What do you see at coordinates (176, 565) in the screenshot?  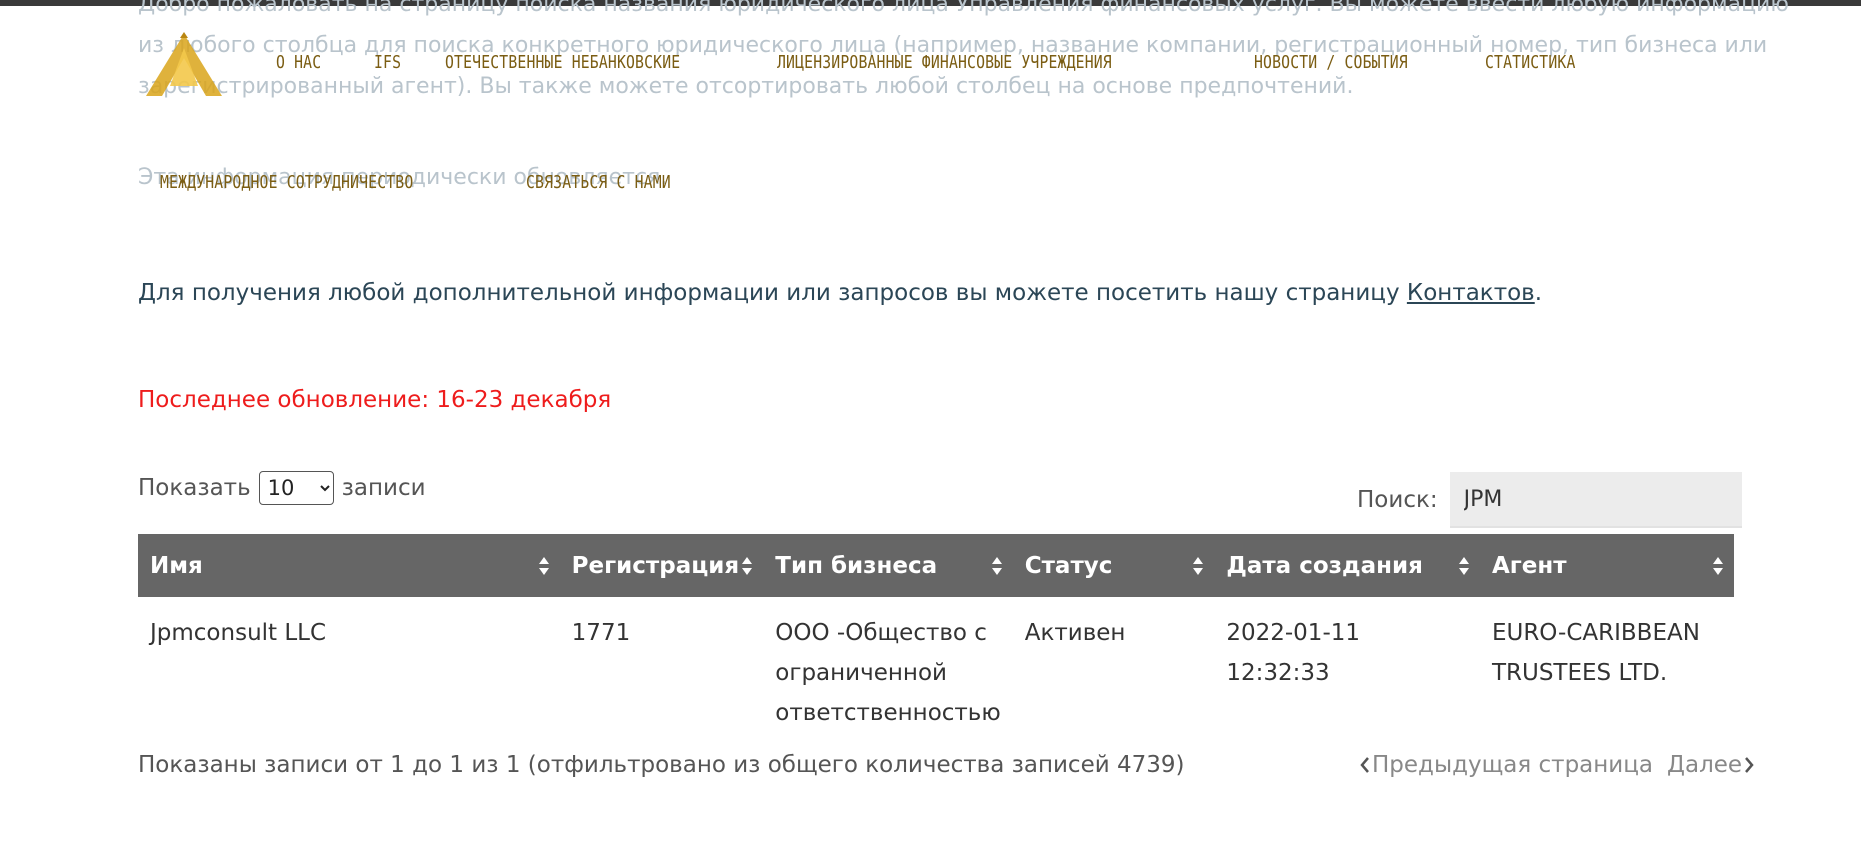 I see `column-header-name-label: Имя` at bounding box center [176, 565].